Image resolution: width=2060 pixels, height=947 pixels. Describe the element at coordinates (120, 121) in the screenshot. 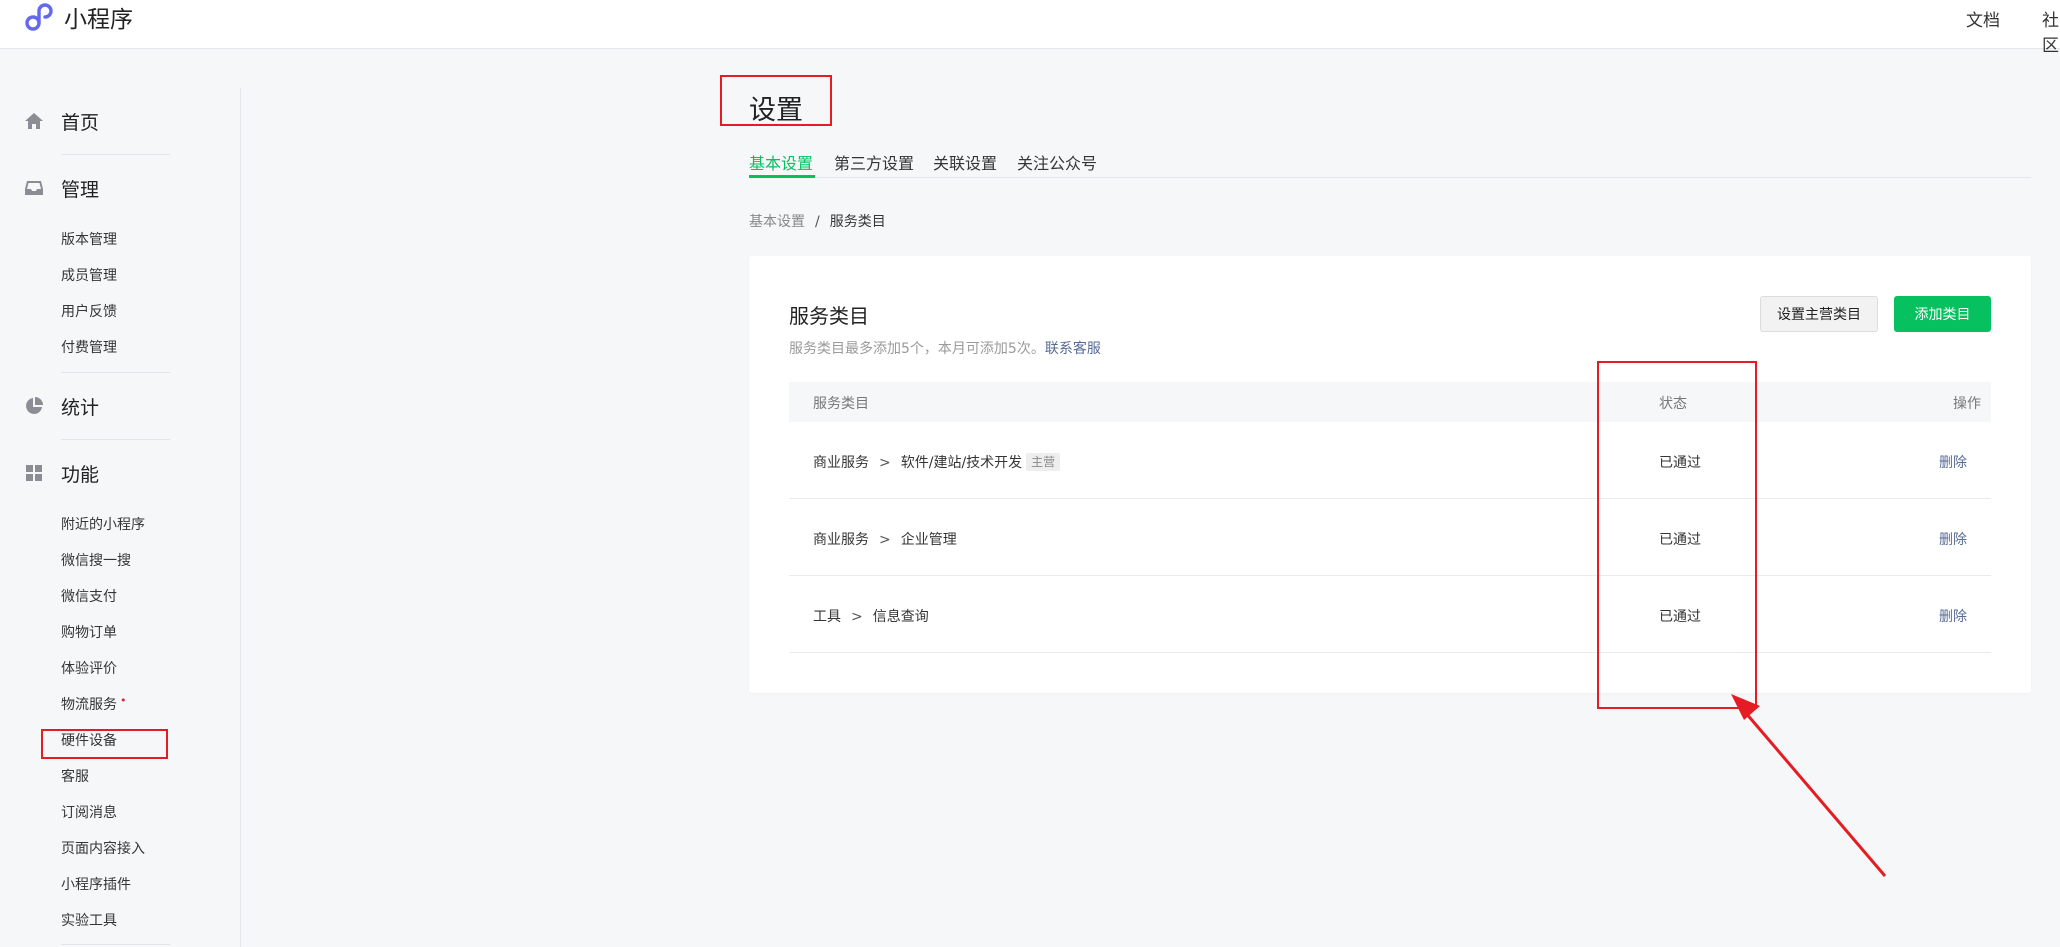

I see `sidebar-item-home: 首页` at that location.